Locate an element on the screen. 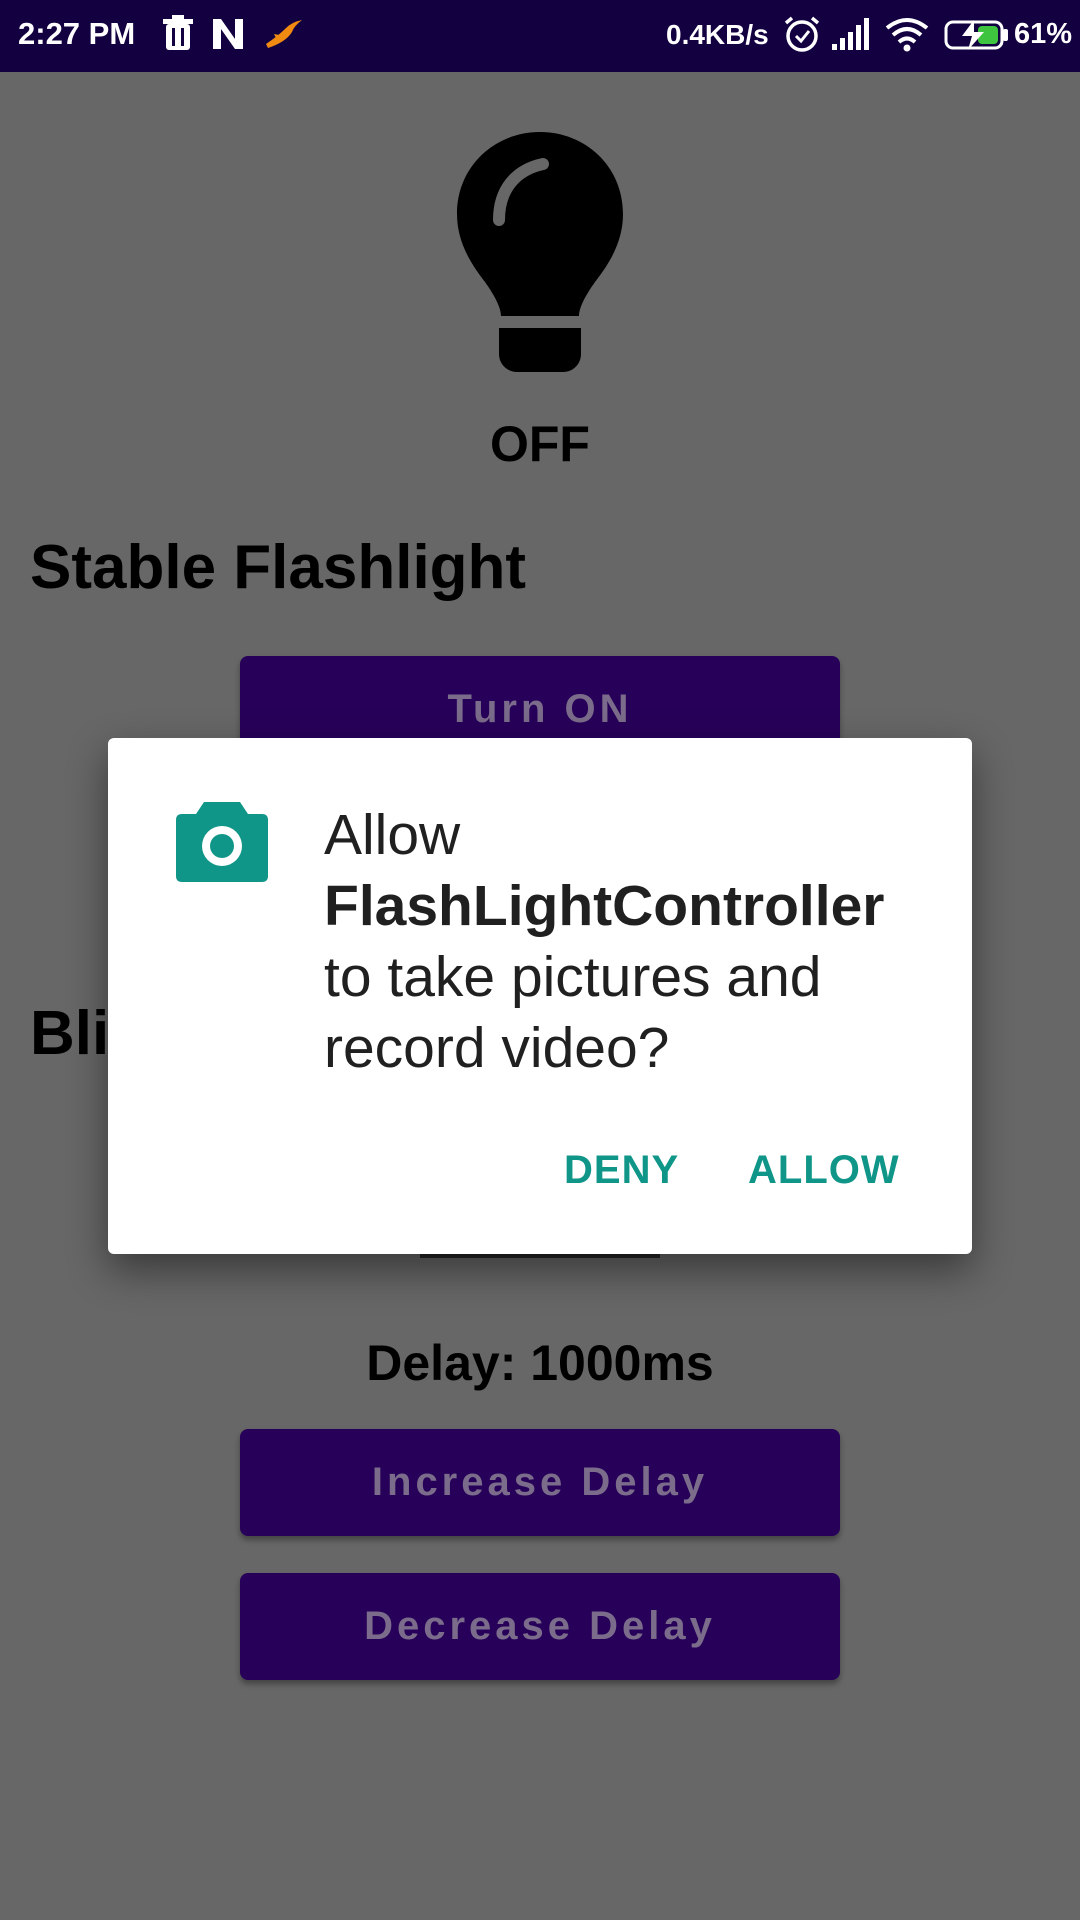  n-icon is located at coordinates (228, 34).